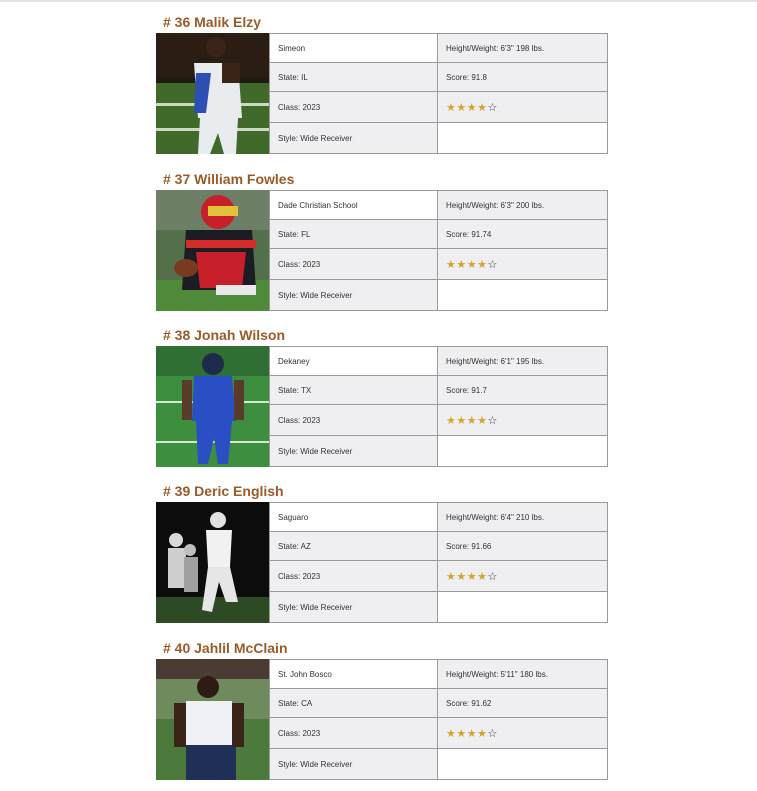  What do you see at coordinates (522, 361) in the screenshot?
I see `height-weight-cell: Height/Weight: 6'1" 195 lbs.` at bounding box center [522, 361].